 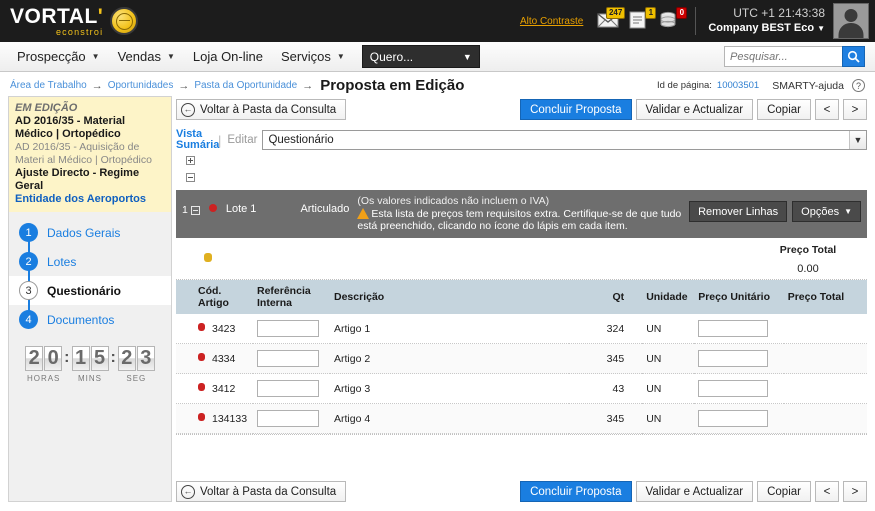 I want to click on lote-total-block: Preço Total 0.00, so click(x=808, y=259).